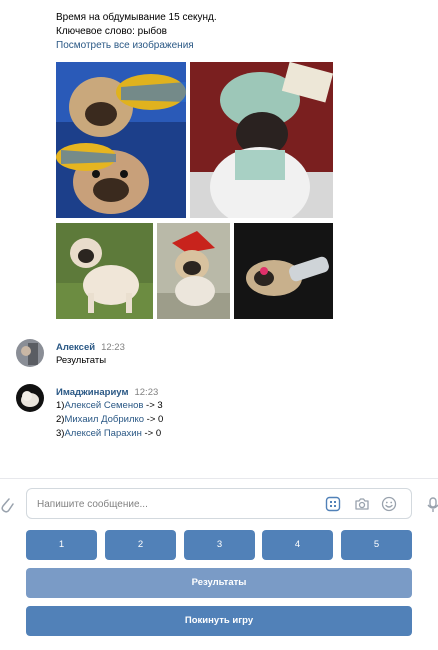  What do you see at coordinates (261, 140) in the screenshot?
I see `pug-doctor-image` at bounding box center [261, 140].